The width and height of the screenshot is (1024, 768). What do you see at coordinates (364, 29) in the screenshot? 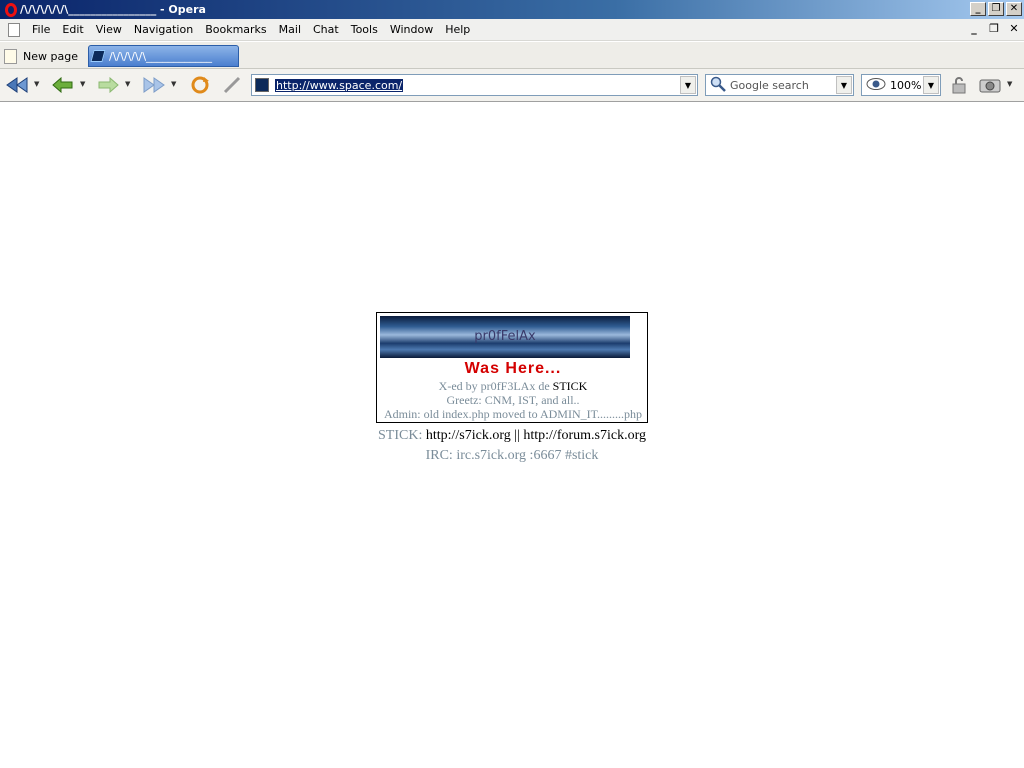
I see `menu-tools: Tools` at bounding box center [364, 29].